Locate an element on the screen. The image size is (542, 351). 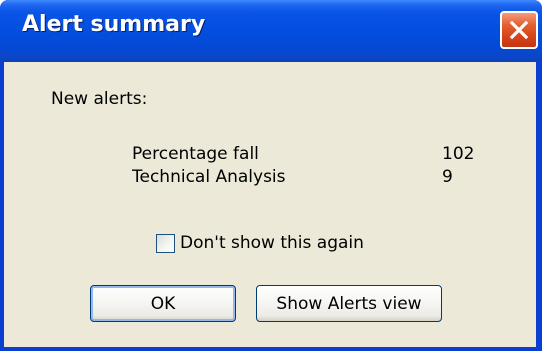
show-alerts-view-button: Show Alerts view is located at coordinates (349, 303).